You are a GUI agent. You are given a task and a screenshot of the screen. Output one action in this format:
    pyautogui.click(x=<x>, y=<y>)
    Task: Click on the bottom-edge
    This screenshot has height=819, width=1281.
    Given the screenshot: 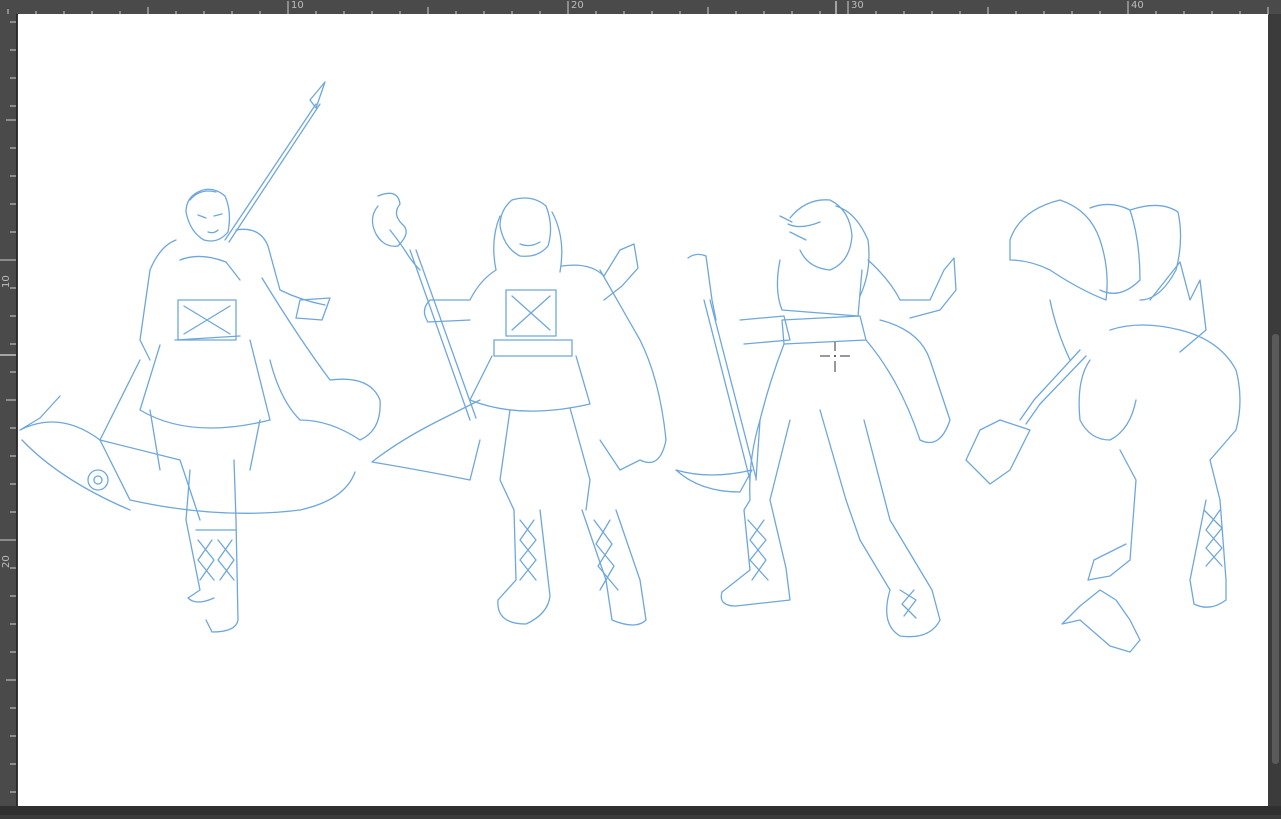 What is the action you would take?
    pyautogui.click(x=640, y=810)
    